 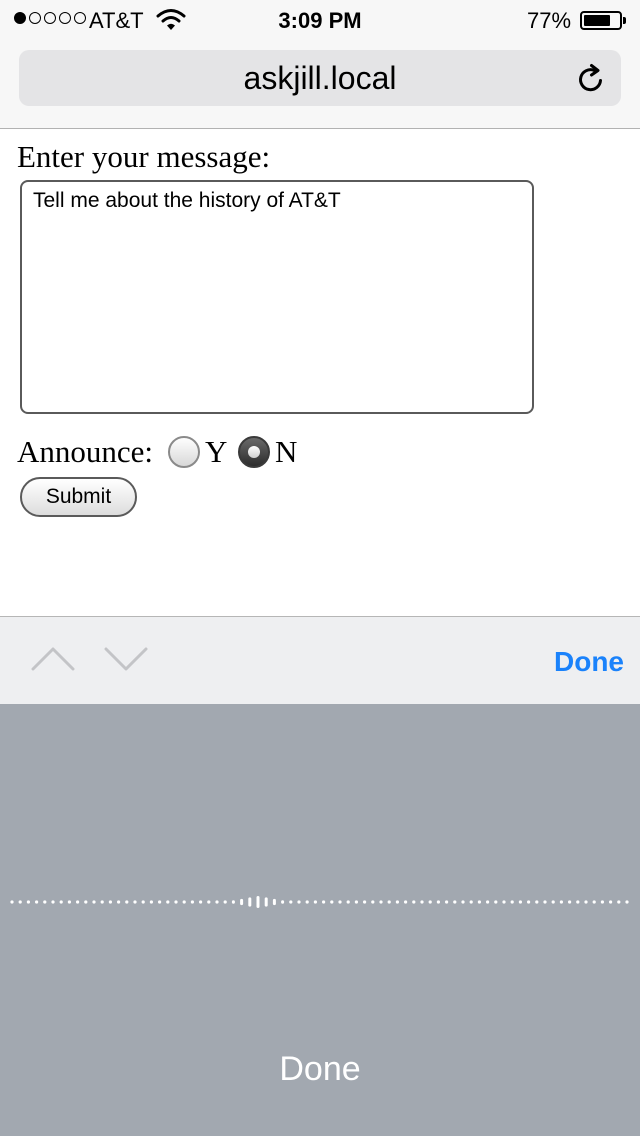 I want to click on form-accessory-bar: Done, so click(x=320, y=660).